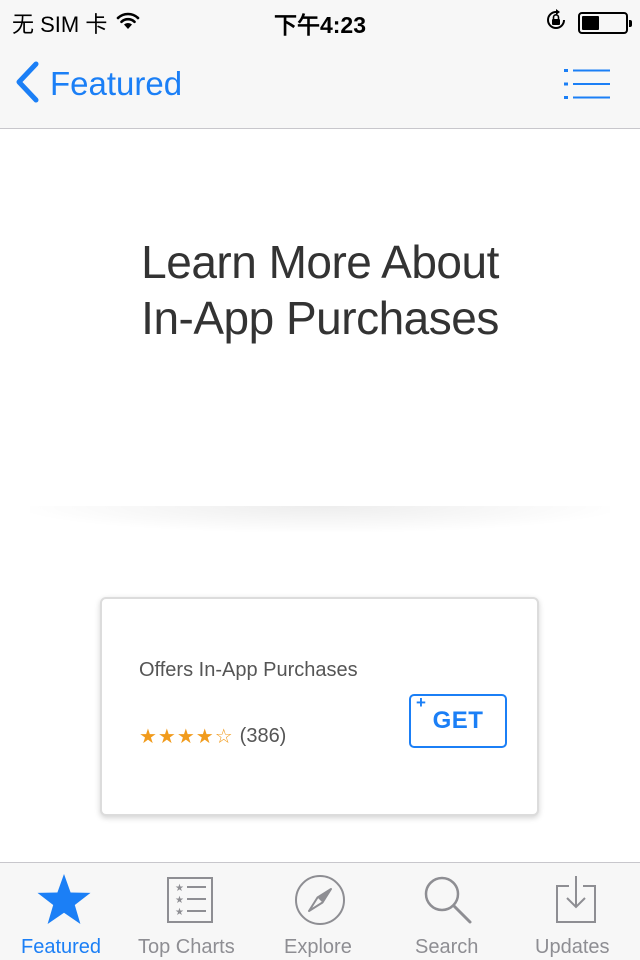  What do you see at coordinates (116, 83) in the screenshot?
I see `back-button-label: Featured` at bounding box center [116, 83].